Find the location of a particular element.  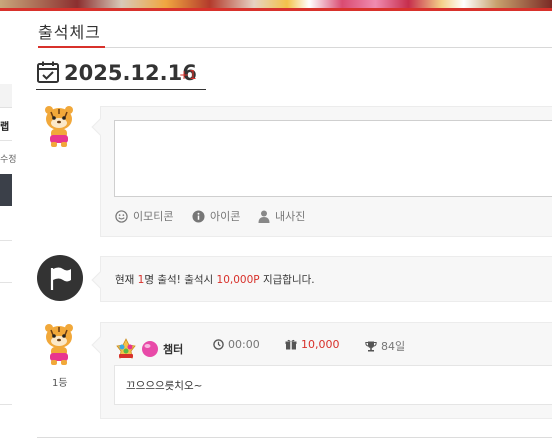

bottom-divider is located at coordinates (294, 437).